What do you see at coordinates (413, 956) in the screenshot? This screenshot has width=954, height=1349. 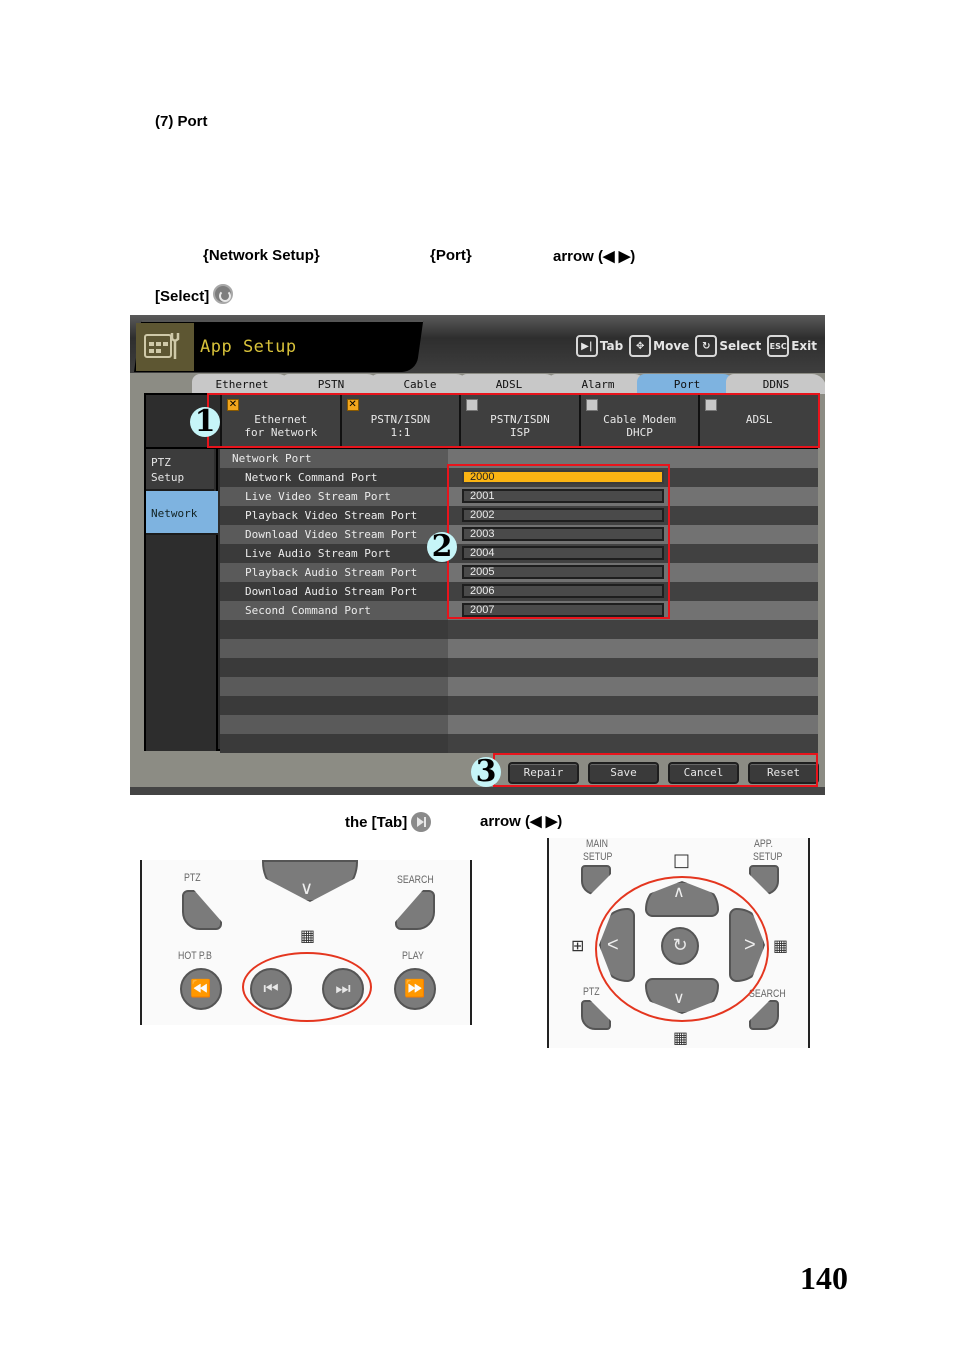 I see `label-play: PLAY` at bounding box center [413, 956].